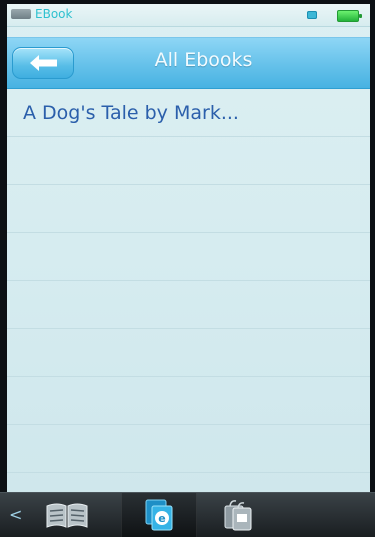 This screenshot has height=537, width=375. I want to click on title-bar: All Ebooks, so click(188, 63).